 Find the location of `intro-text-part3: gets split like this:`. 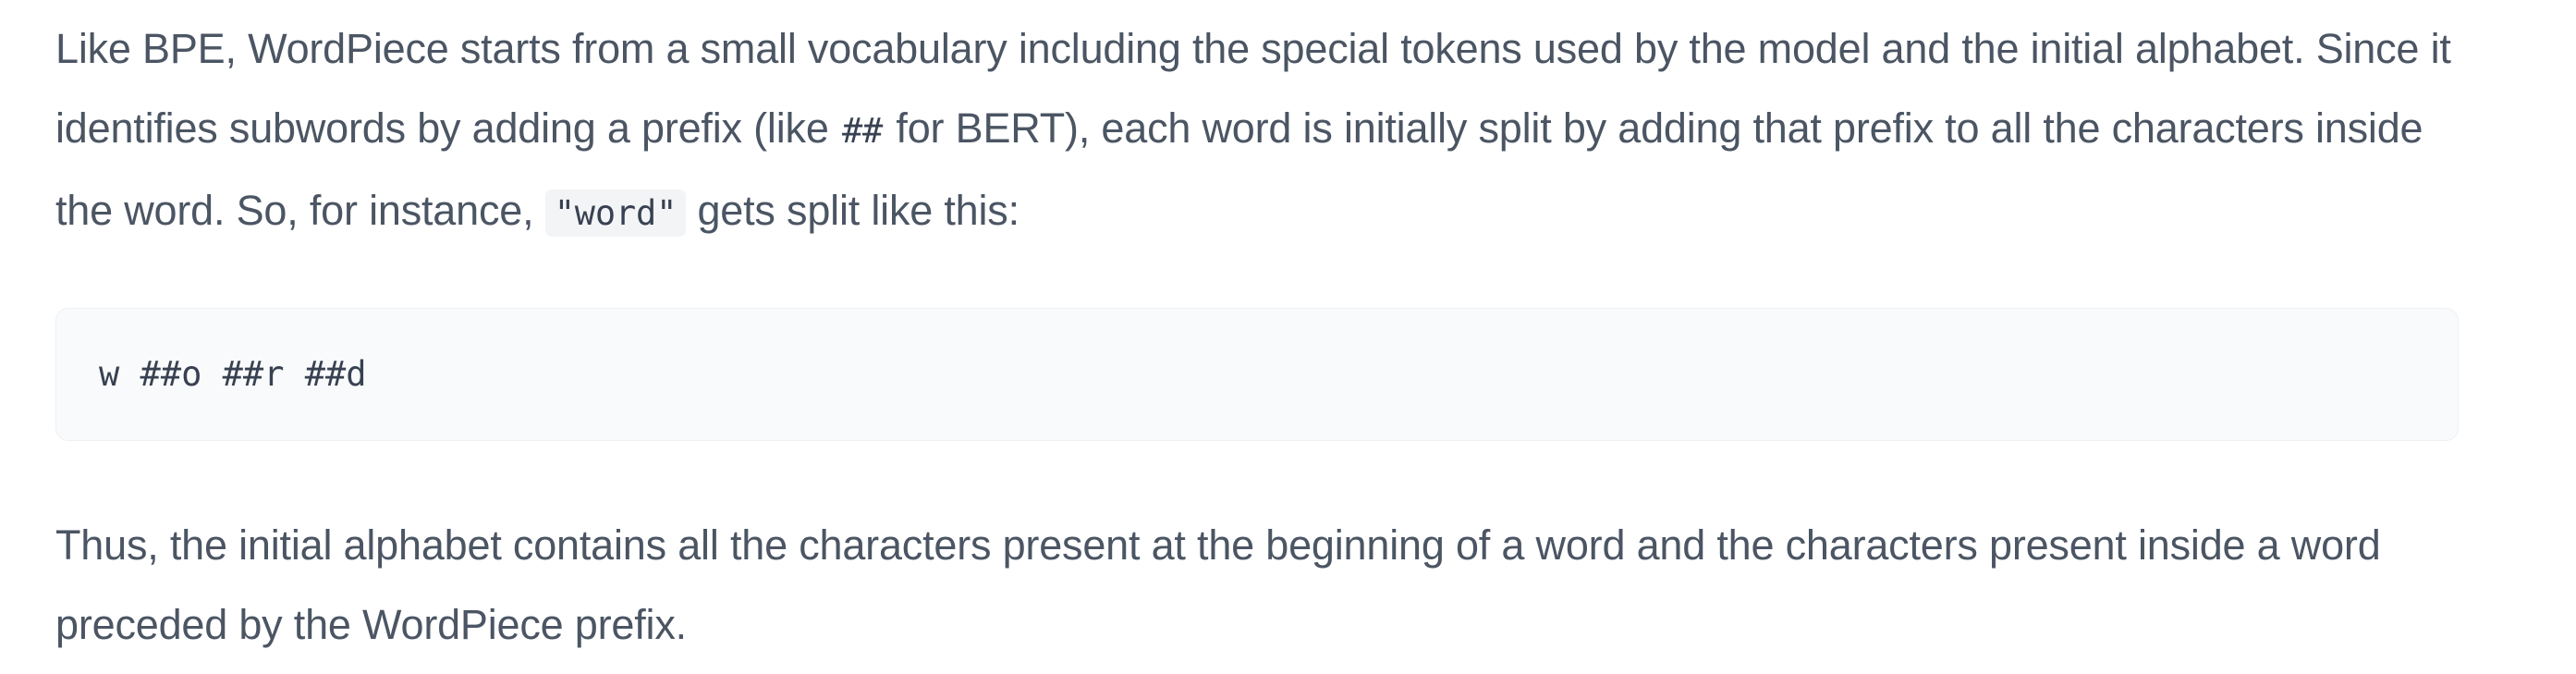

intro-text-part3: gets split like this: is located at coordinates (852, 211).